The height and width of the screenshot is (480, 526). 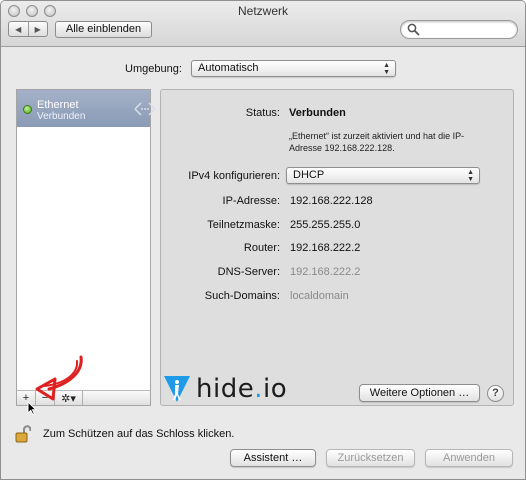 I want to click on title-bar: Netzwerk ◀ ▶ Alle einblenden, so click(x=263, y=24).